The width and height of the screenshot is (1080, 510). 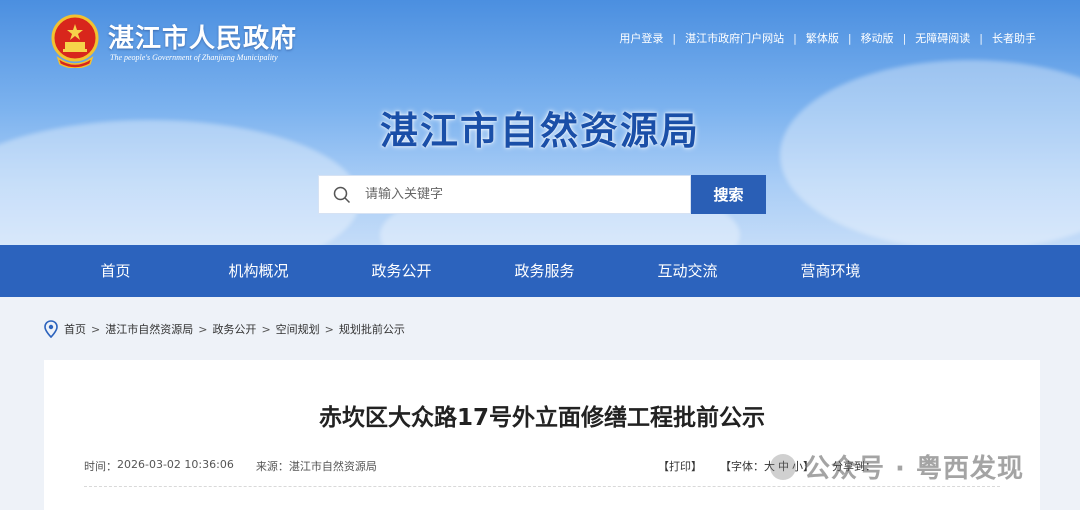 I want to click on search-input, so click(x=505, y=194).